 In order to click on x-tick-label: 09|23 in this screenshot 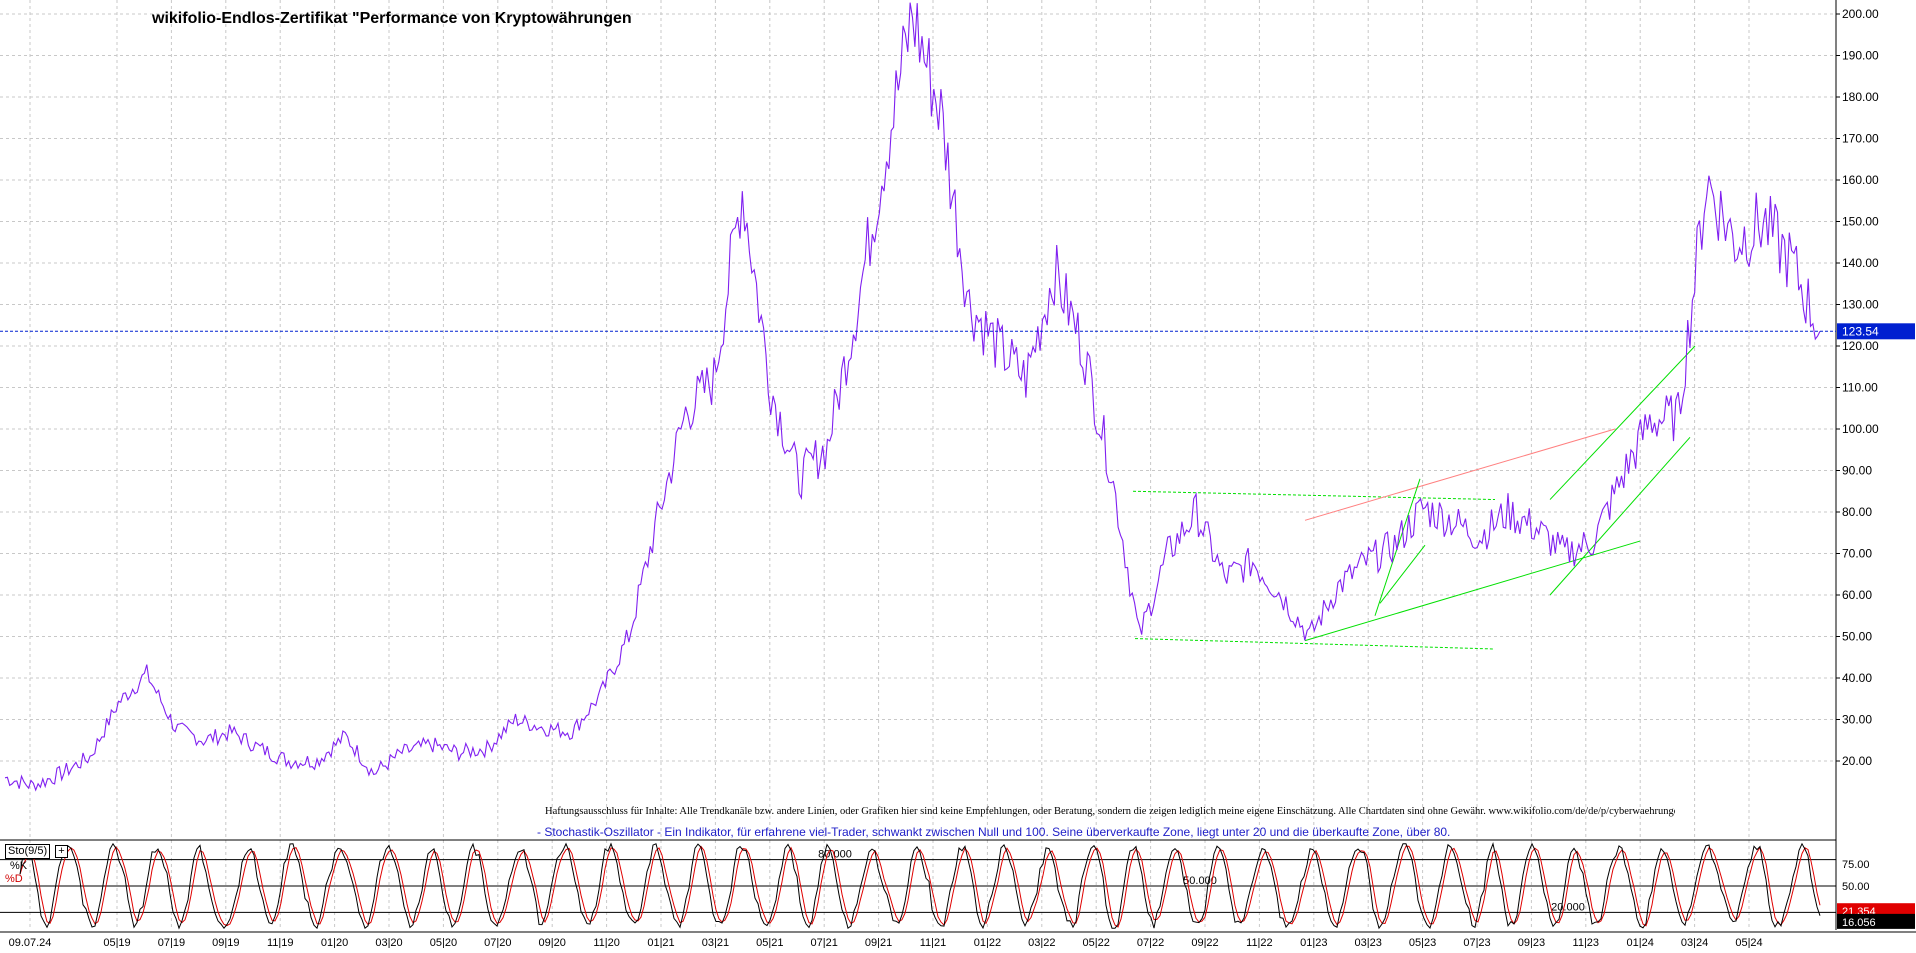, I will do `click(1531, 942)`.